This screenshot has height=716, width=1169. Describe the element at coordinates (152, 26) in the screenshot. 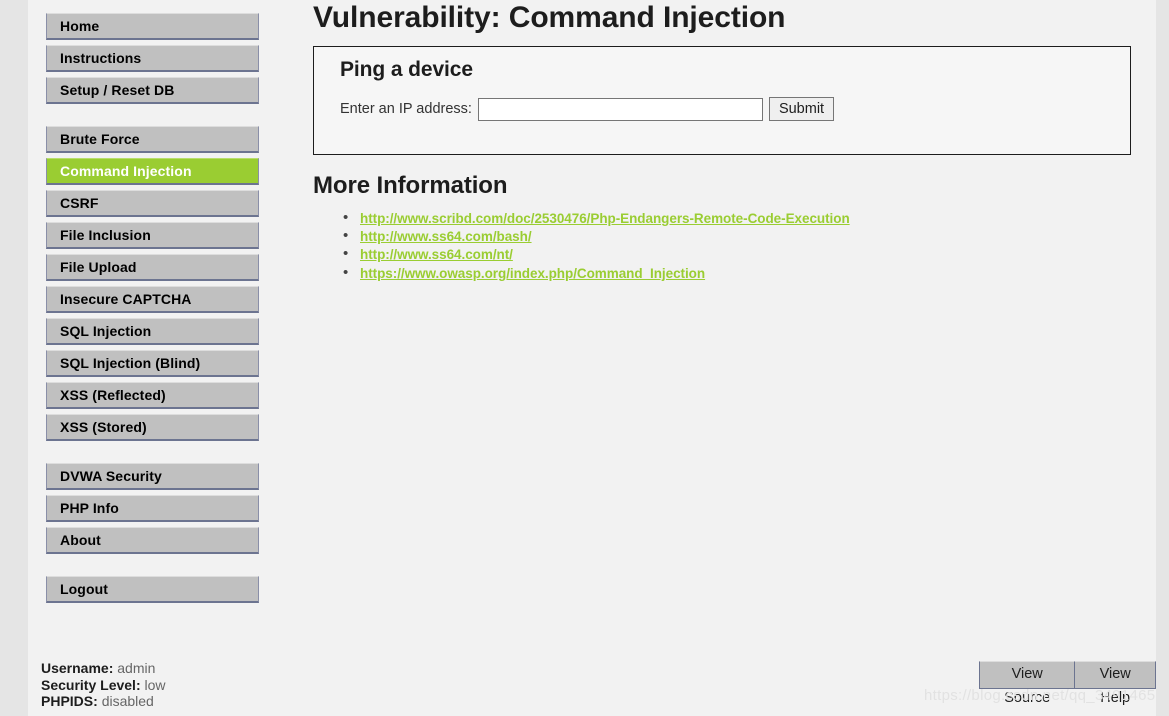

I see `sidebar-item-home: Home` at that location.